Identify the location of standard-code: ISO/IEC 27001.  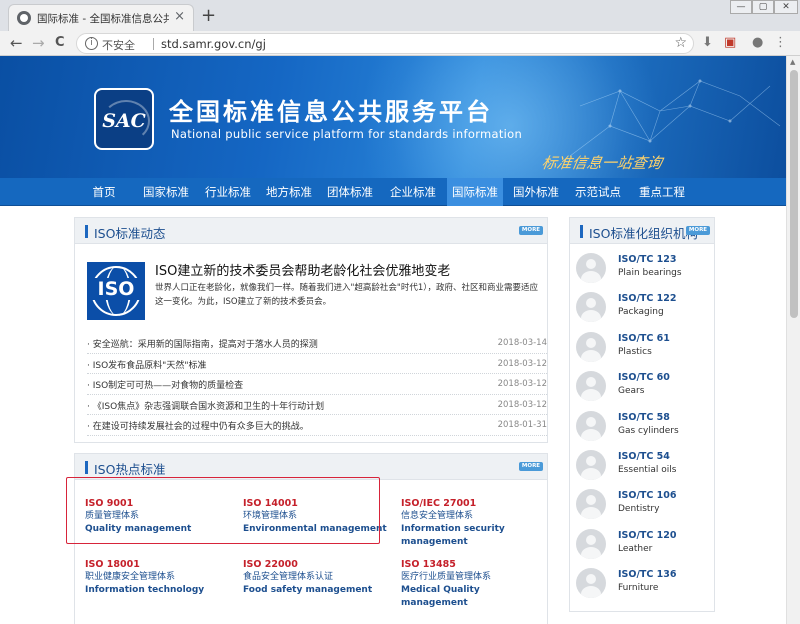
(461, 503).